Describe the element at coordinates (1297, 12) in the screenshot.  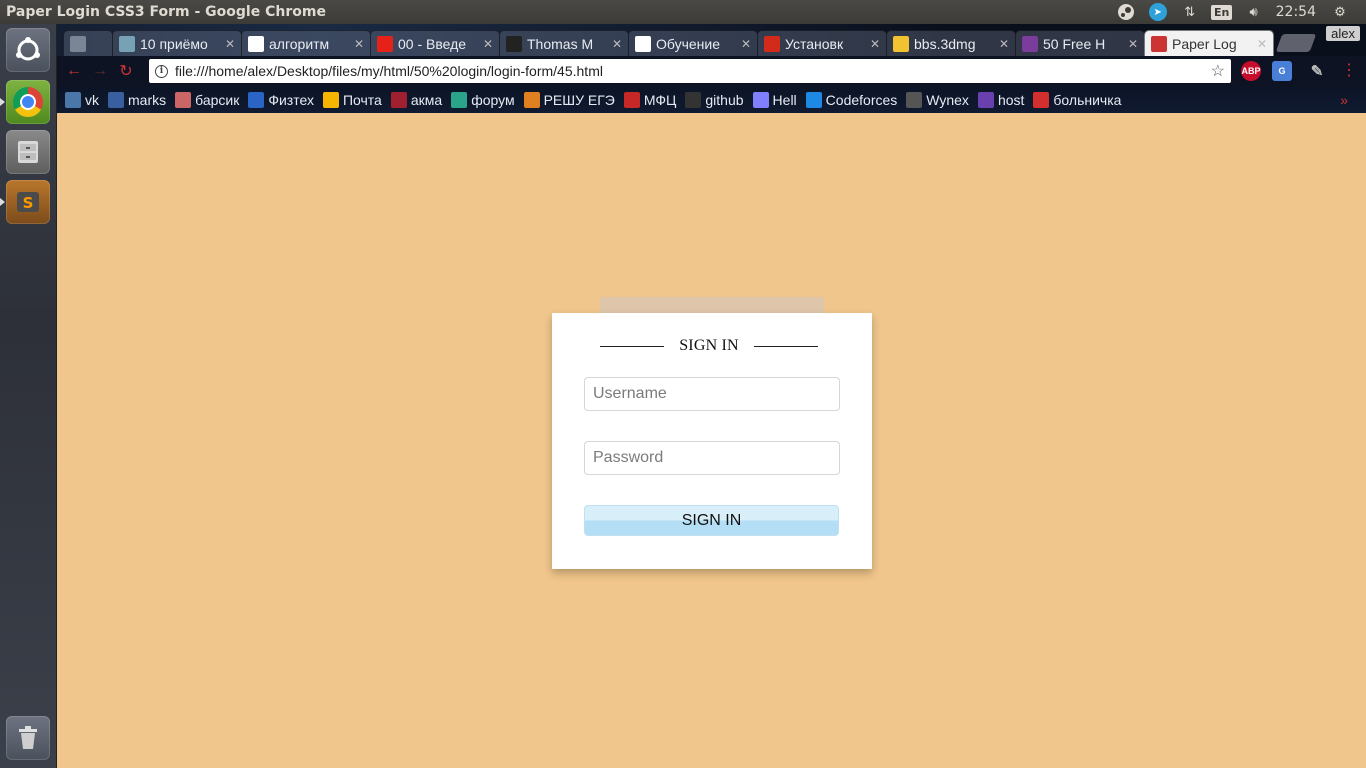
I see `clock: 22:54` at that location.